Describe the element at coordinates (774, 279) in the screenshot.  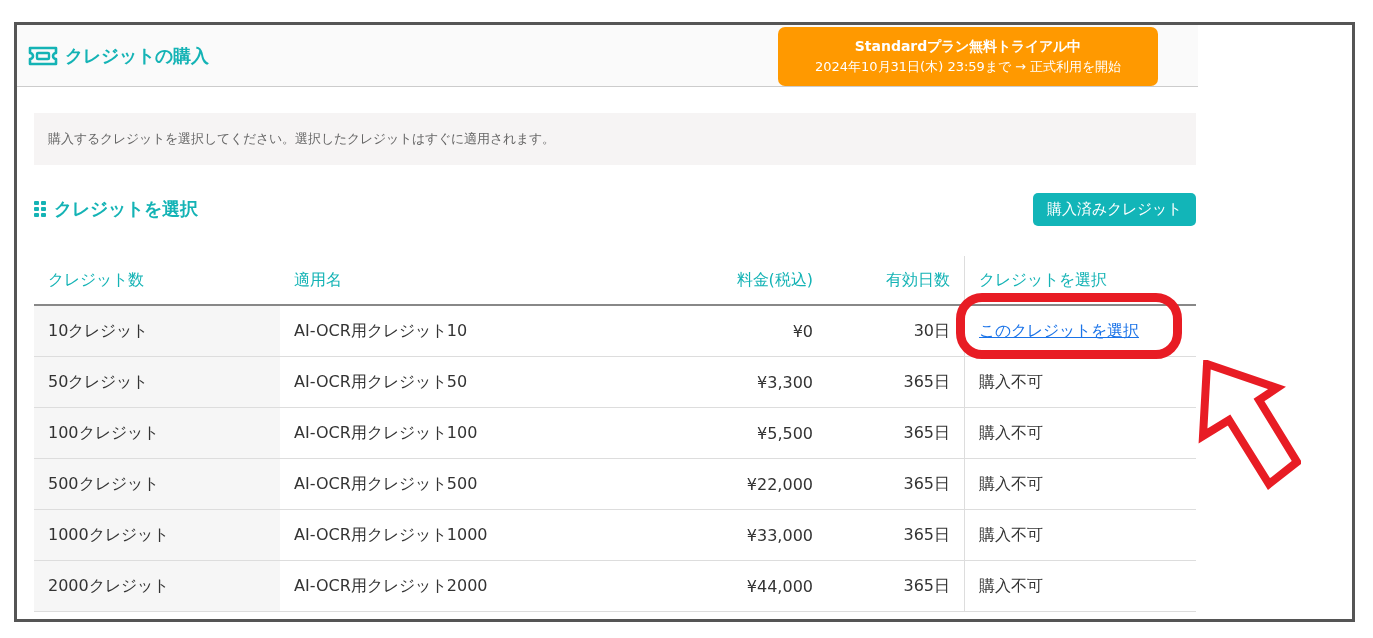
I see `column-header: 料金(税込)` at that location.